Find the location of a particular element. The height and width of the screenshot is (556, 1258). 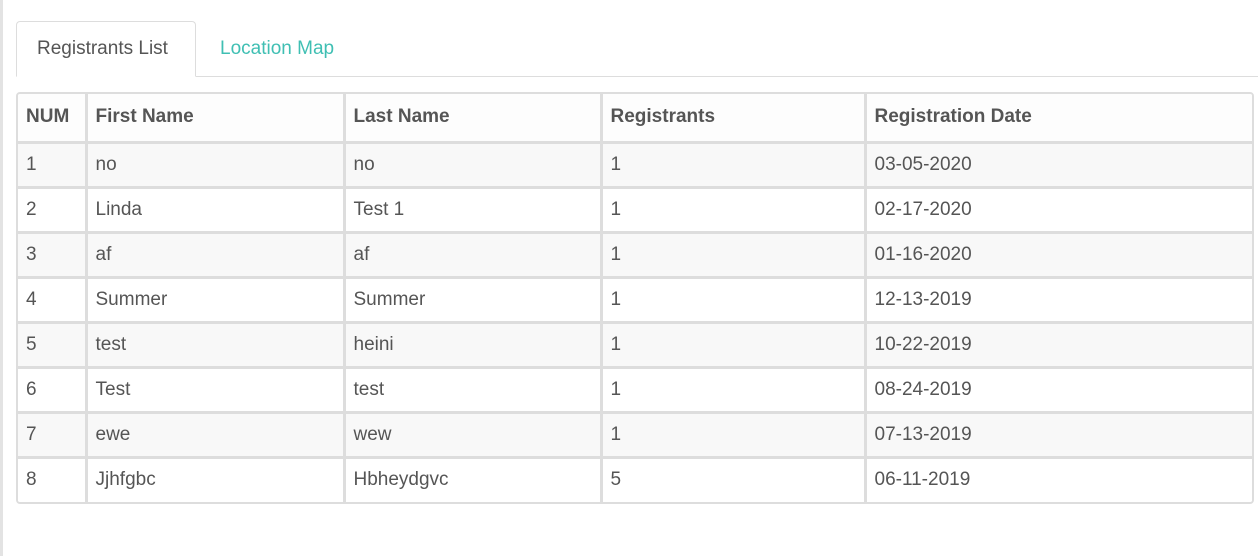

cell-registration-date: 03-05-2020 is located at coordinates (1057, 164).